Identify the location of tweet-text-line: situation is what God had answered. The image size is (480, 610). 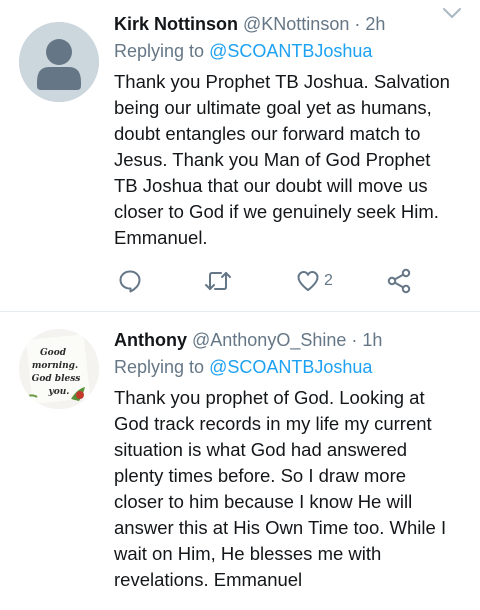
(261, 449).